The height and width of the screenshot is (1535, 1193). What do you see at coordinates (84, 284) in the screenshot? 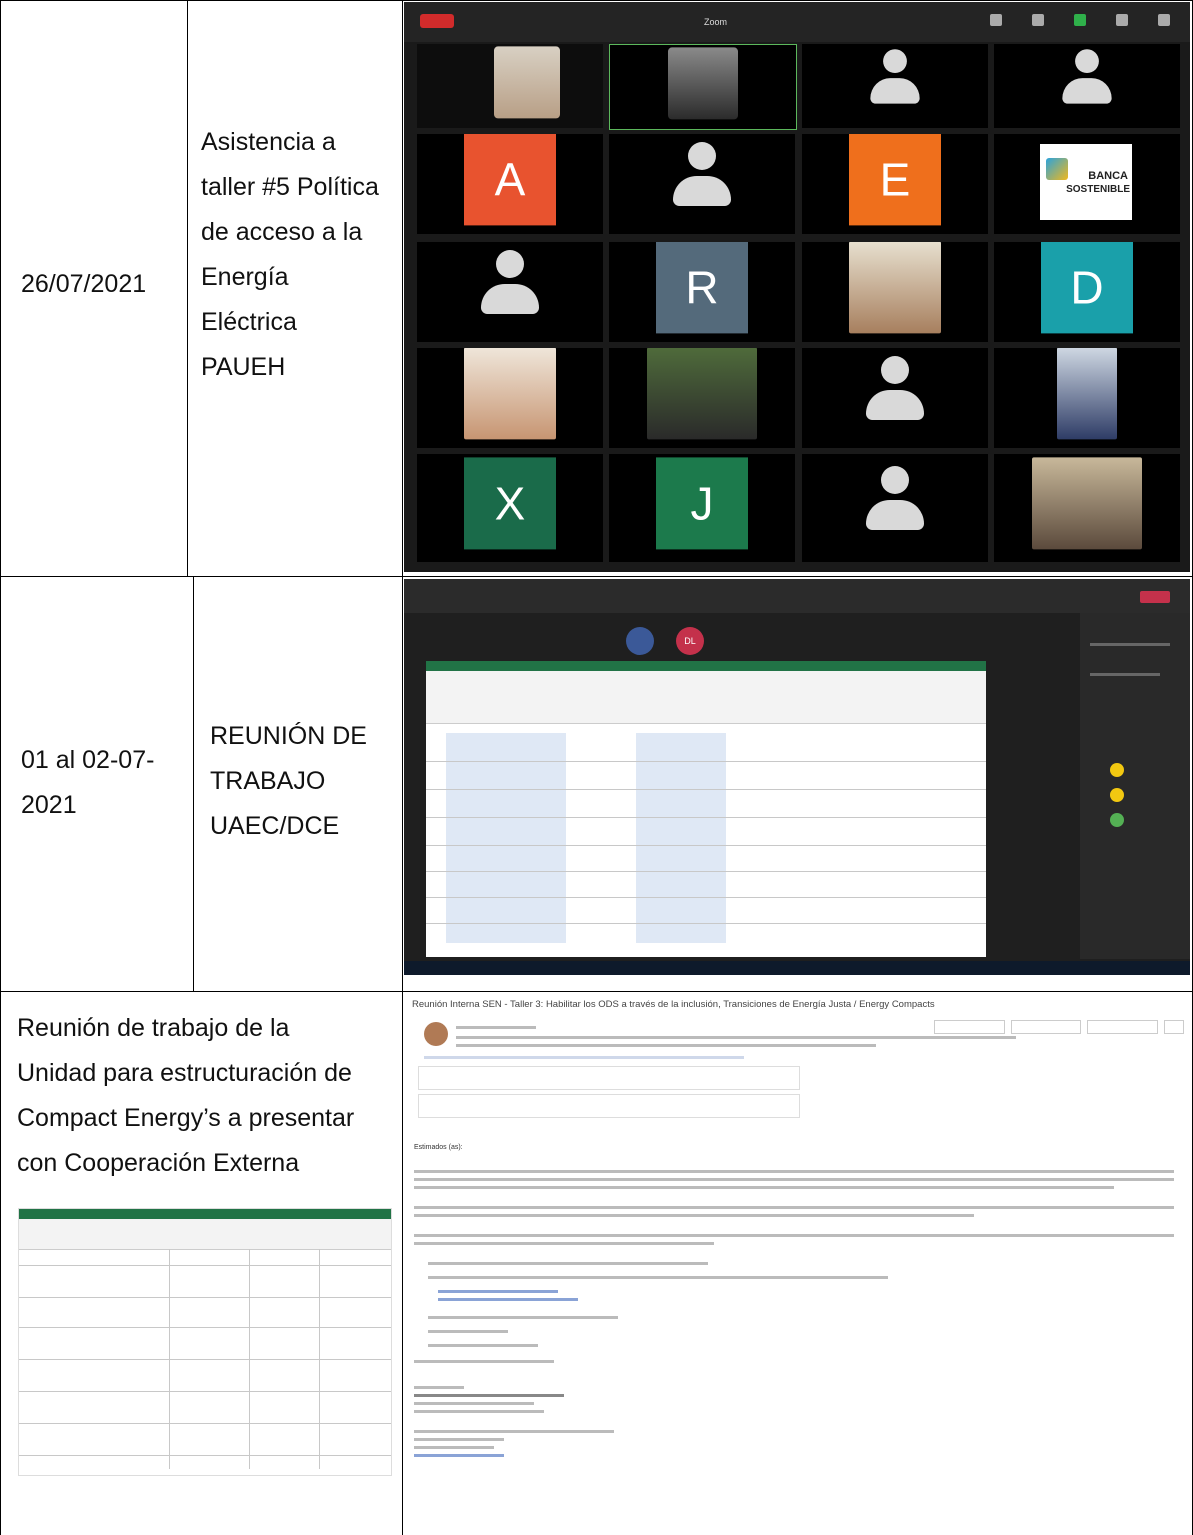
I see `row1-date: 26/07/2021` at bounding box center [84, 284].